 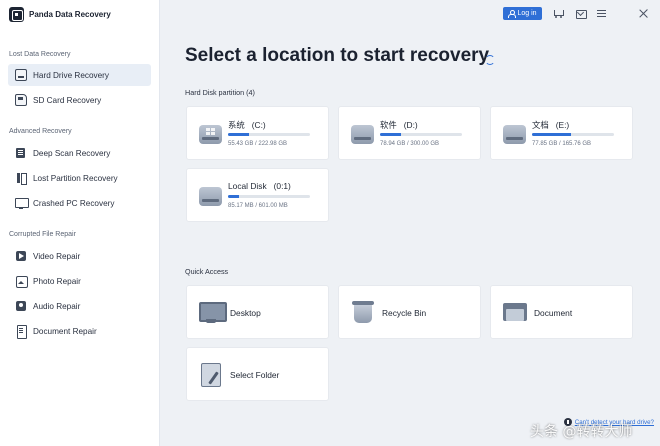 I want to click on quick-access-desktop: Desktop, so click(x=257, y=312).